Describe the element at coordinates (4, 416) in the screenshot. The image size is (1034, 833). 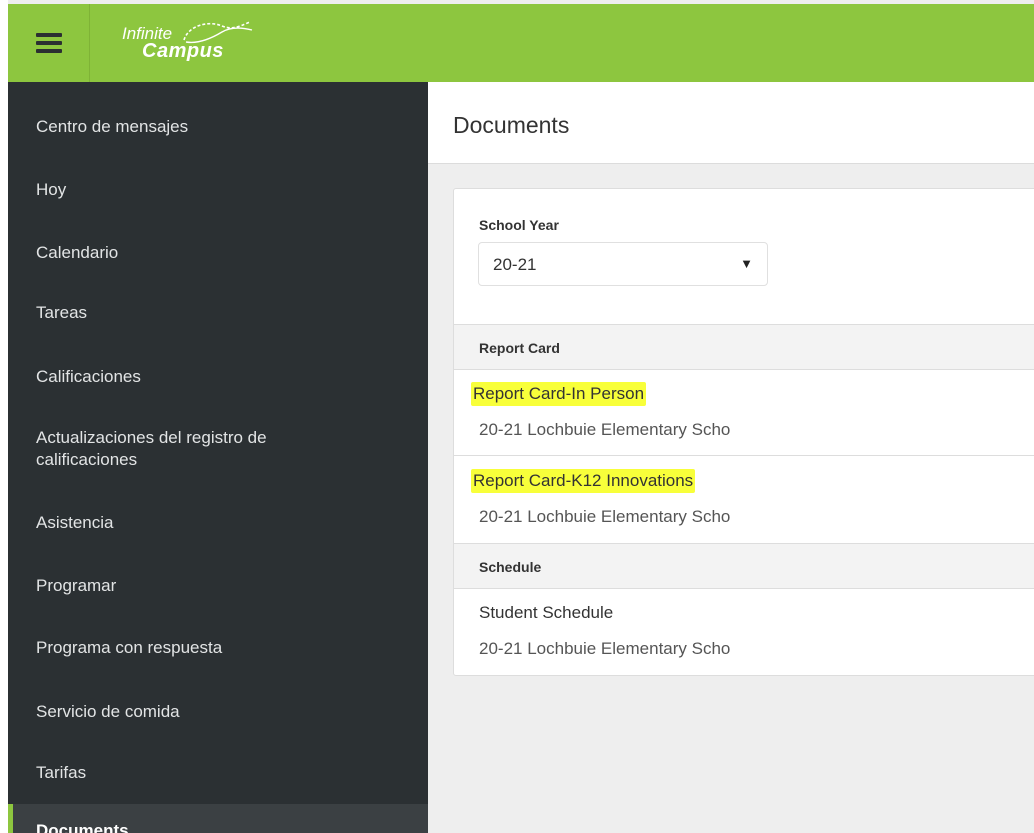
I see `page-edge` at that location.